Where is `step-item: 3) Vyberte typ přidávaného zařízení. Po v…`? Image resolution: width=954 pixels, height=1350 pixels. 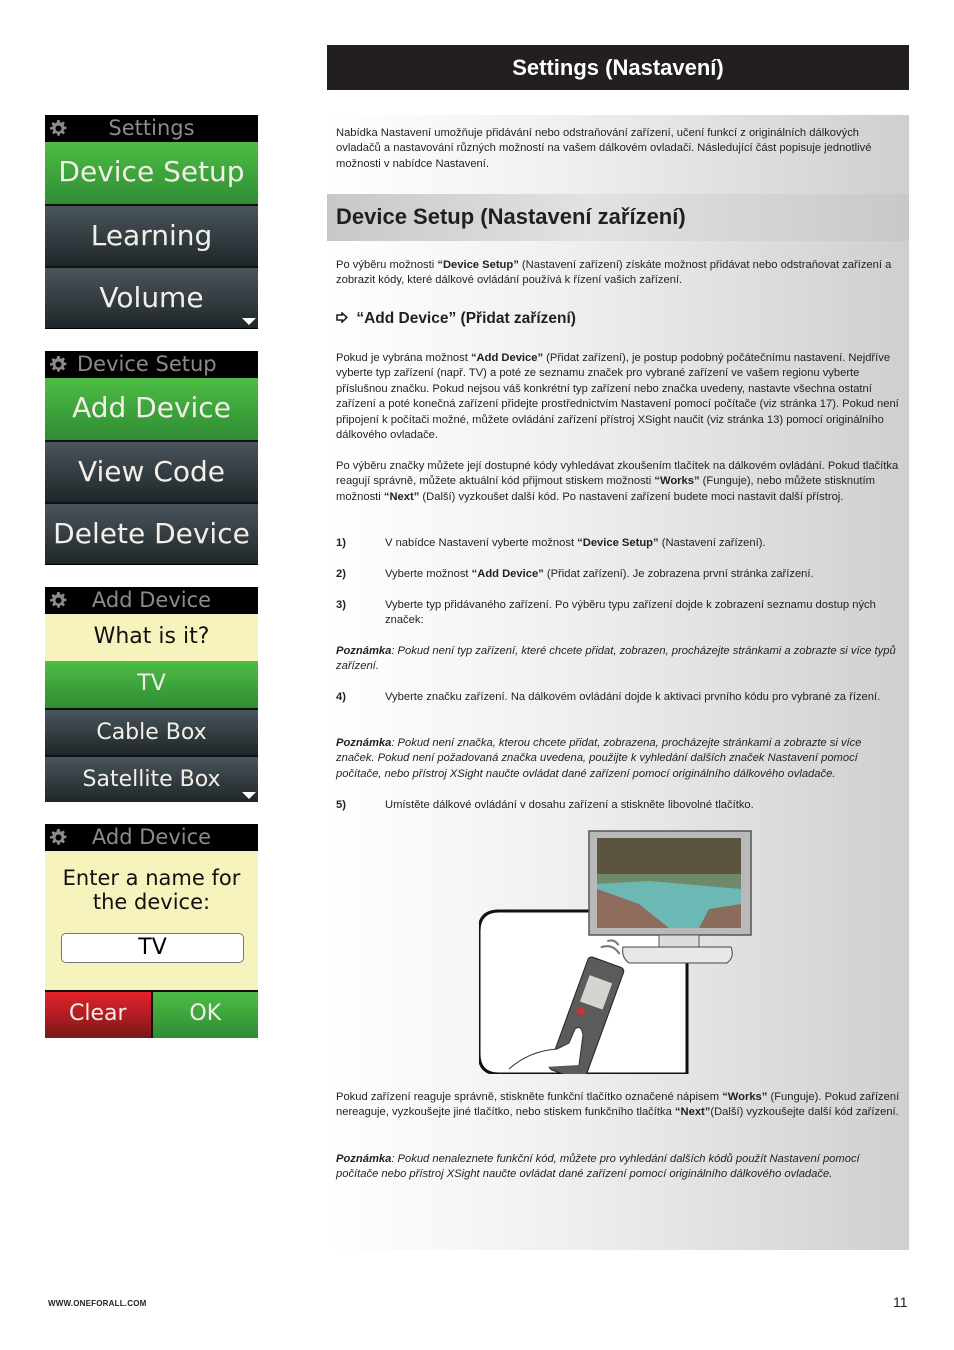
step-item: 3) Vyberte typ přidávaného zařízení. Po v… is located at coordinates (618, 613).